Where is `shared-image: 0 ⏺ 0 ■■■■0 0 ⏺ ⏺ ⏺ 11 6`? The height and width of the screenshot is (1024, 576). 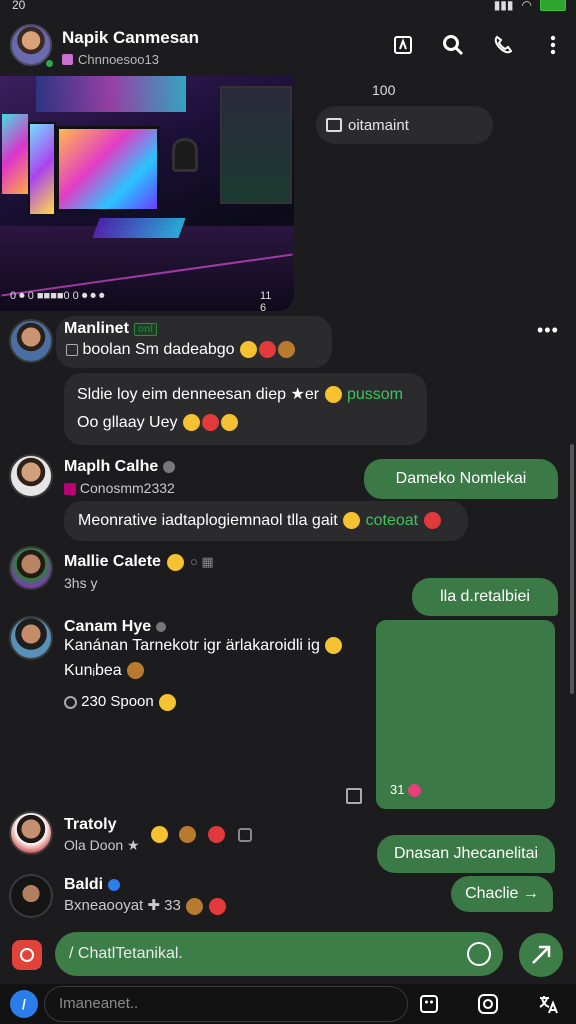 shared-image: 0 ⏺ 0 ■■■■0 0 ⏺ ⏺ ⏺ 11 6 is located at coordinates (147, 193).